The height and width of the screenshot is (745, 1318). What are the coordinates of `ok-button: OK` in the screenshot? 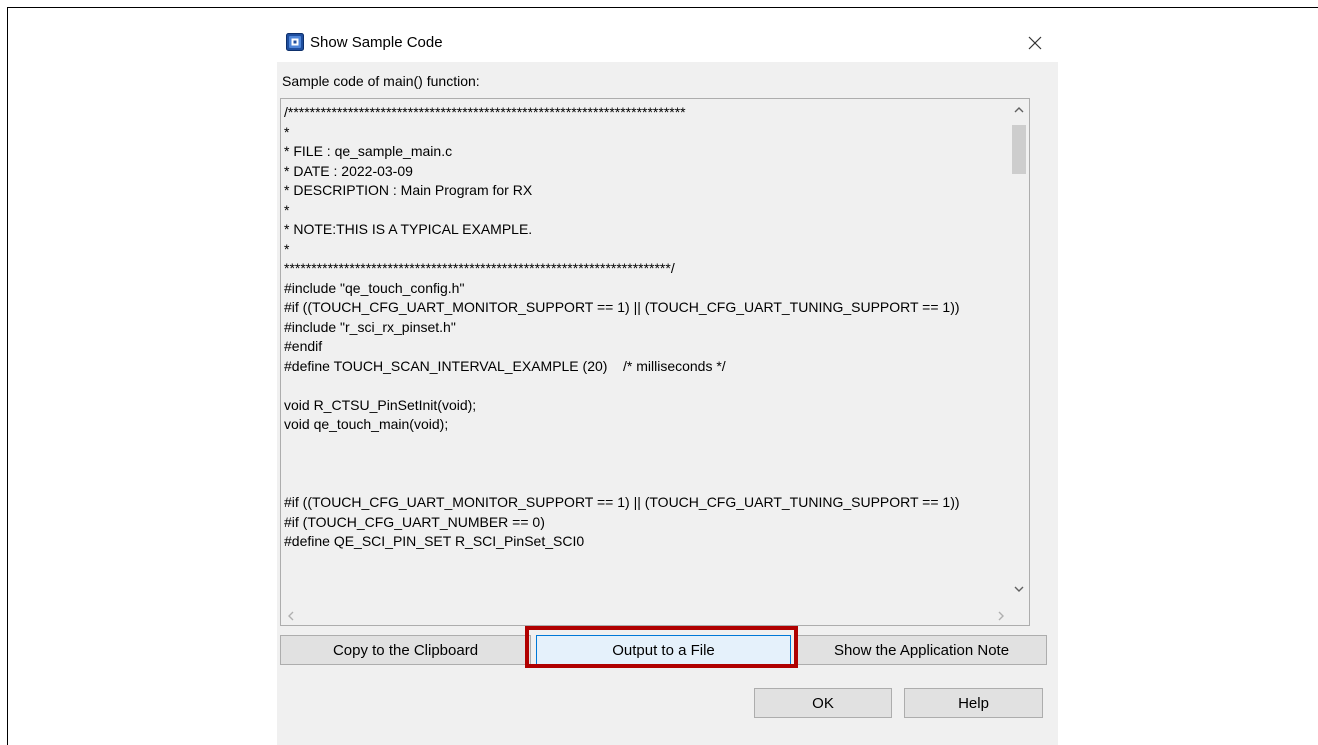 It's located at (823, 703).